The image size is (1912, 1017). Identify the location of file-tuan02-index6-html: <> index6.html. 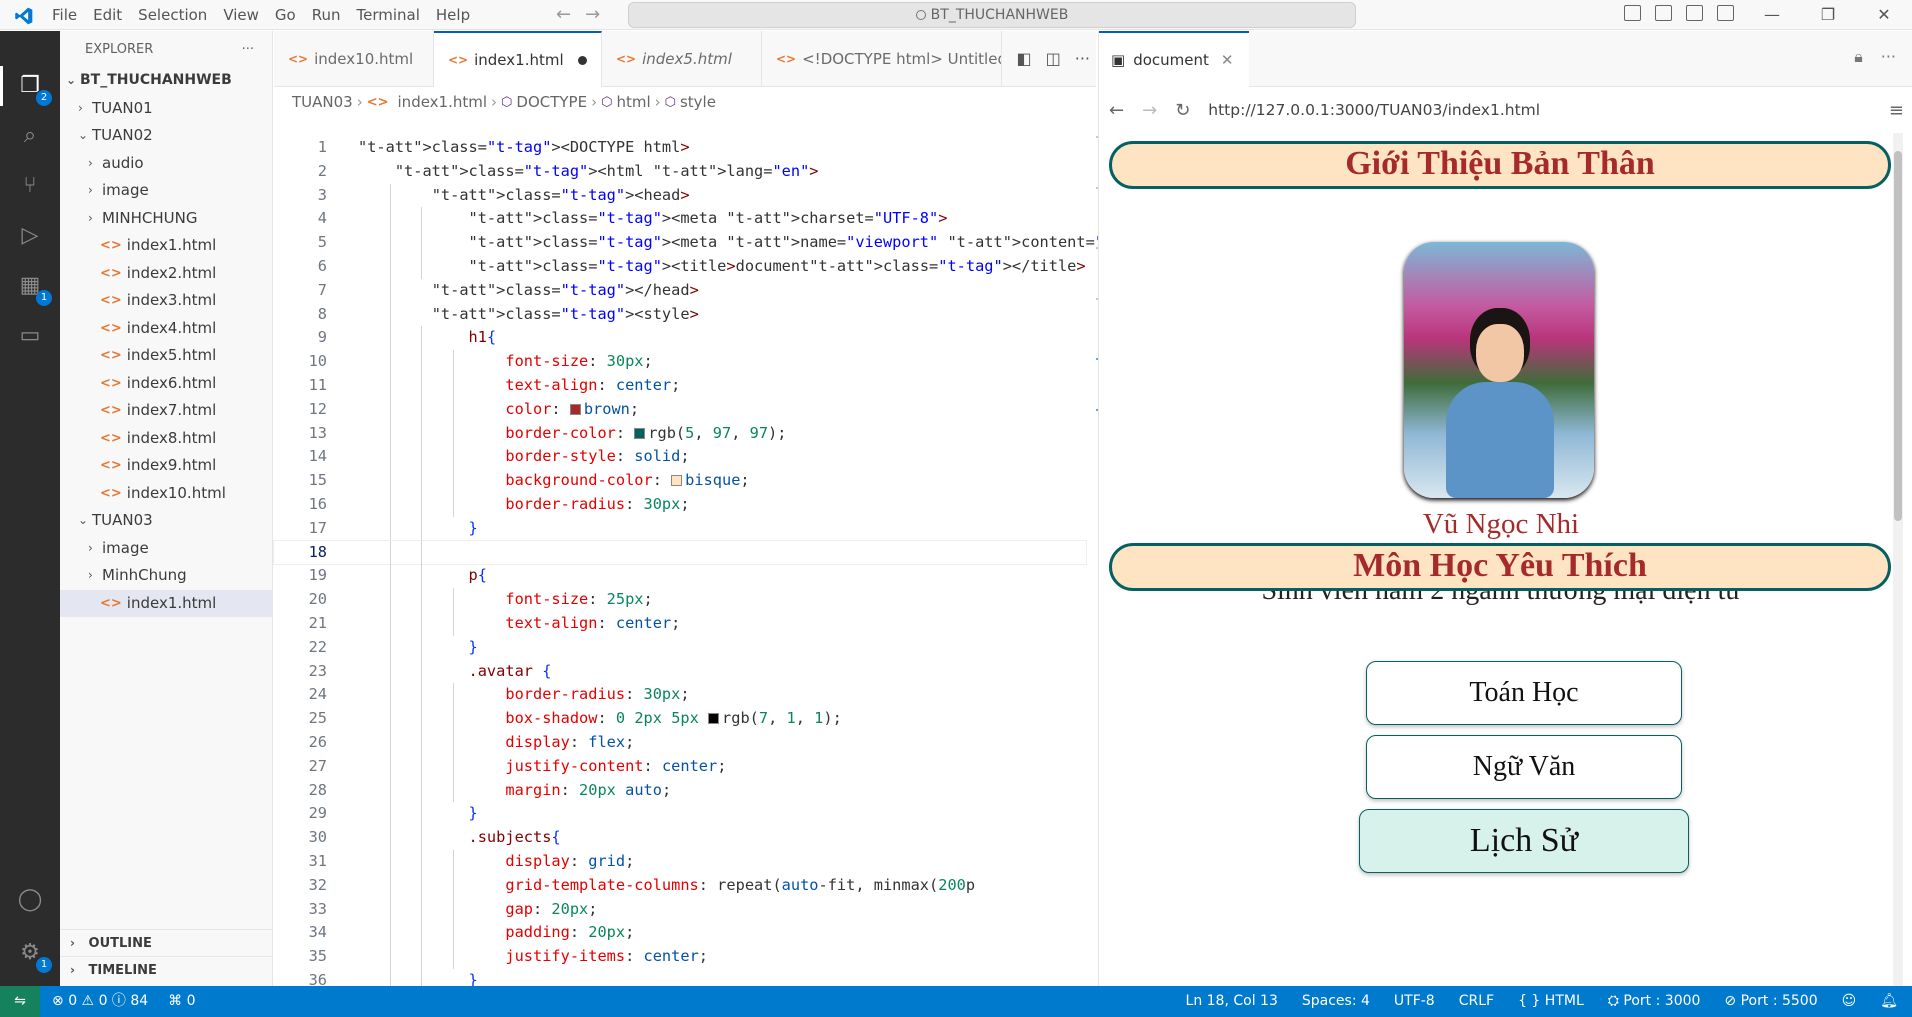
(166, 384).